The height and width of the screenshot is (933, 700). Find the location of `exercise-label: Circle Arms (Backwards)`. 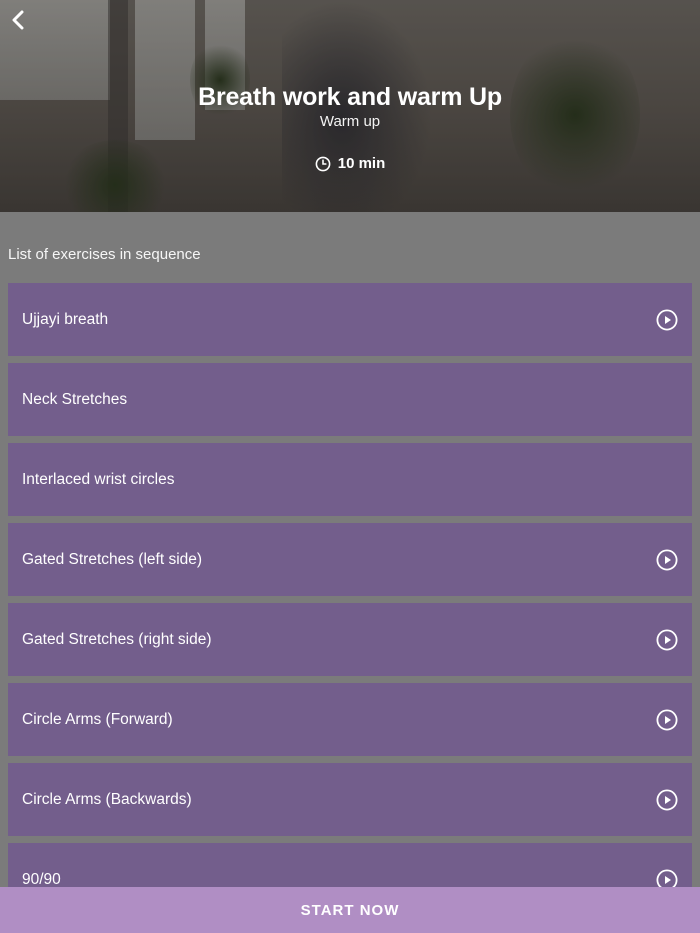

exercise-label: Circle Arms (Backwards) is located at coordinates (107, 799).